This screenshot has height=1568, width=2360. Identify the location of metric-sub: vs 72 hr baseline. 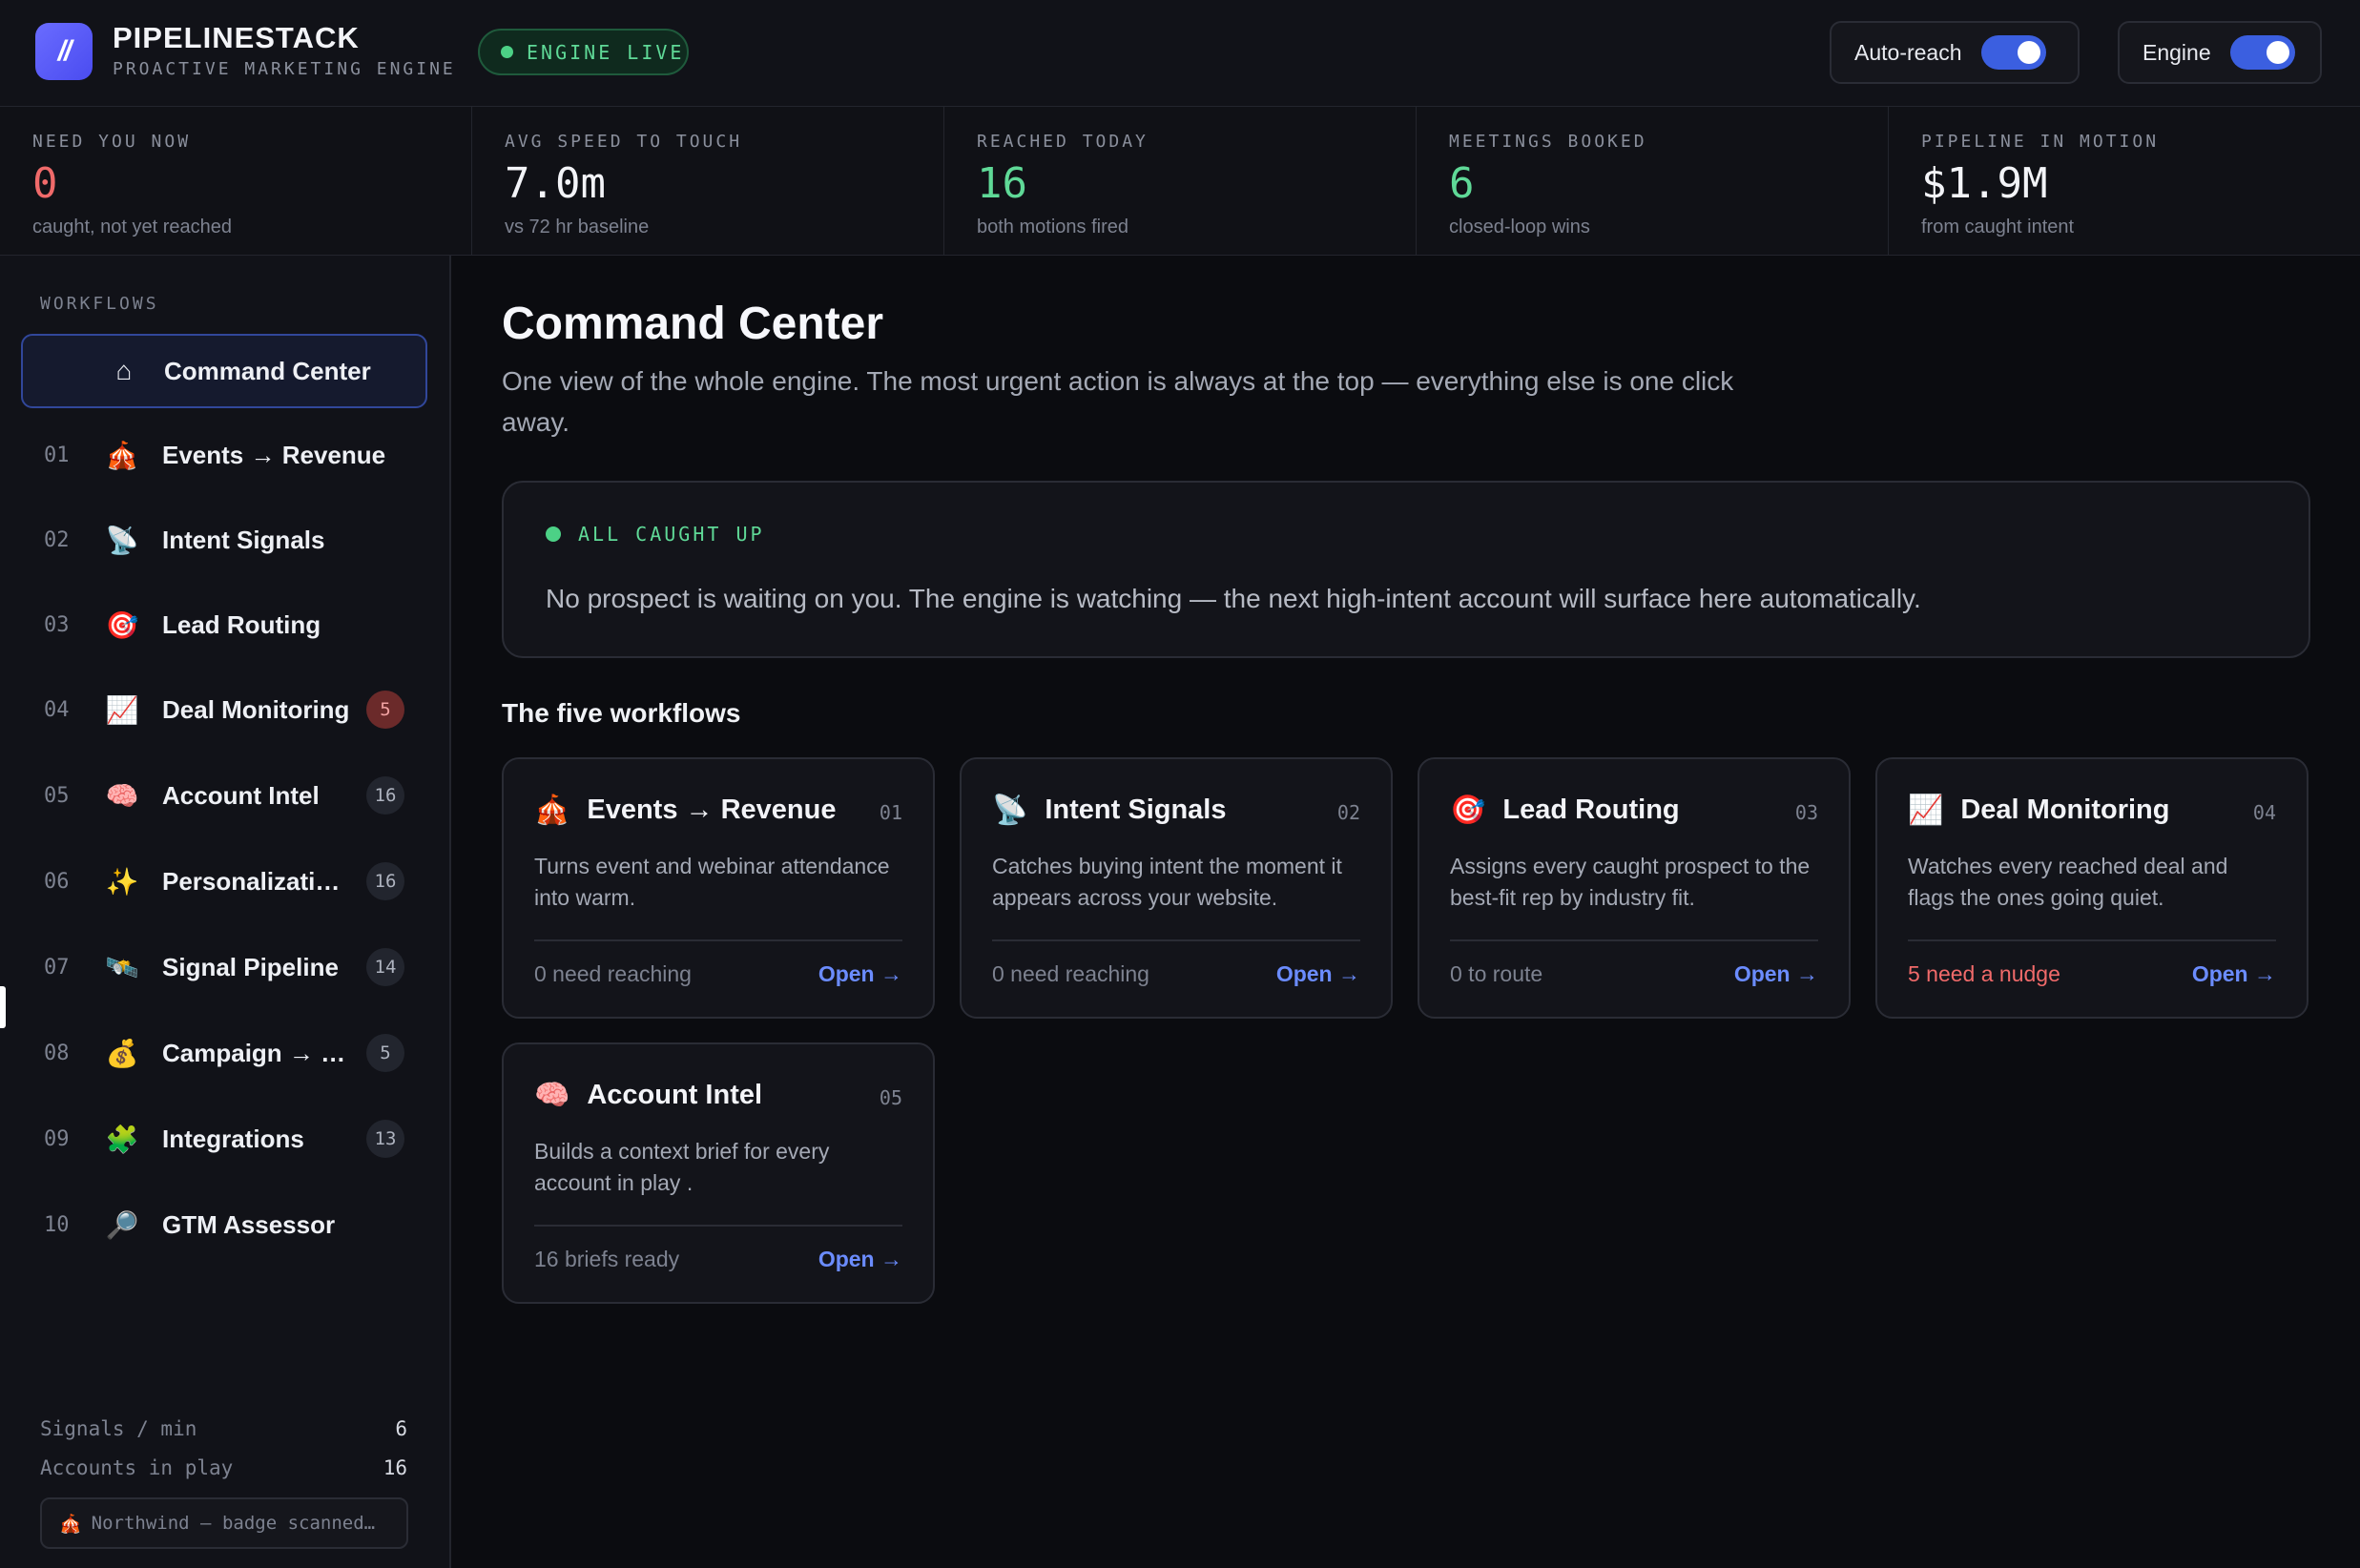
(577, 227).